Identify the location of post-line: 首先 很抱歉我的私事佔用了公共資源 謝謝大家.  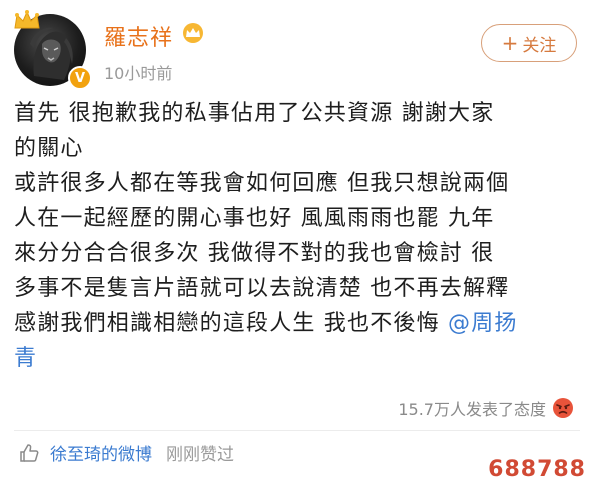
(254, 113).